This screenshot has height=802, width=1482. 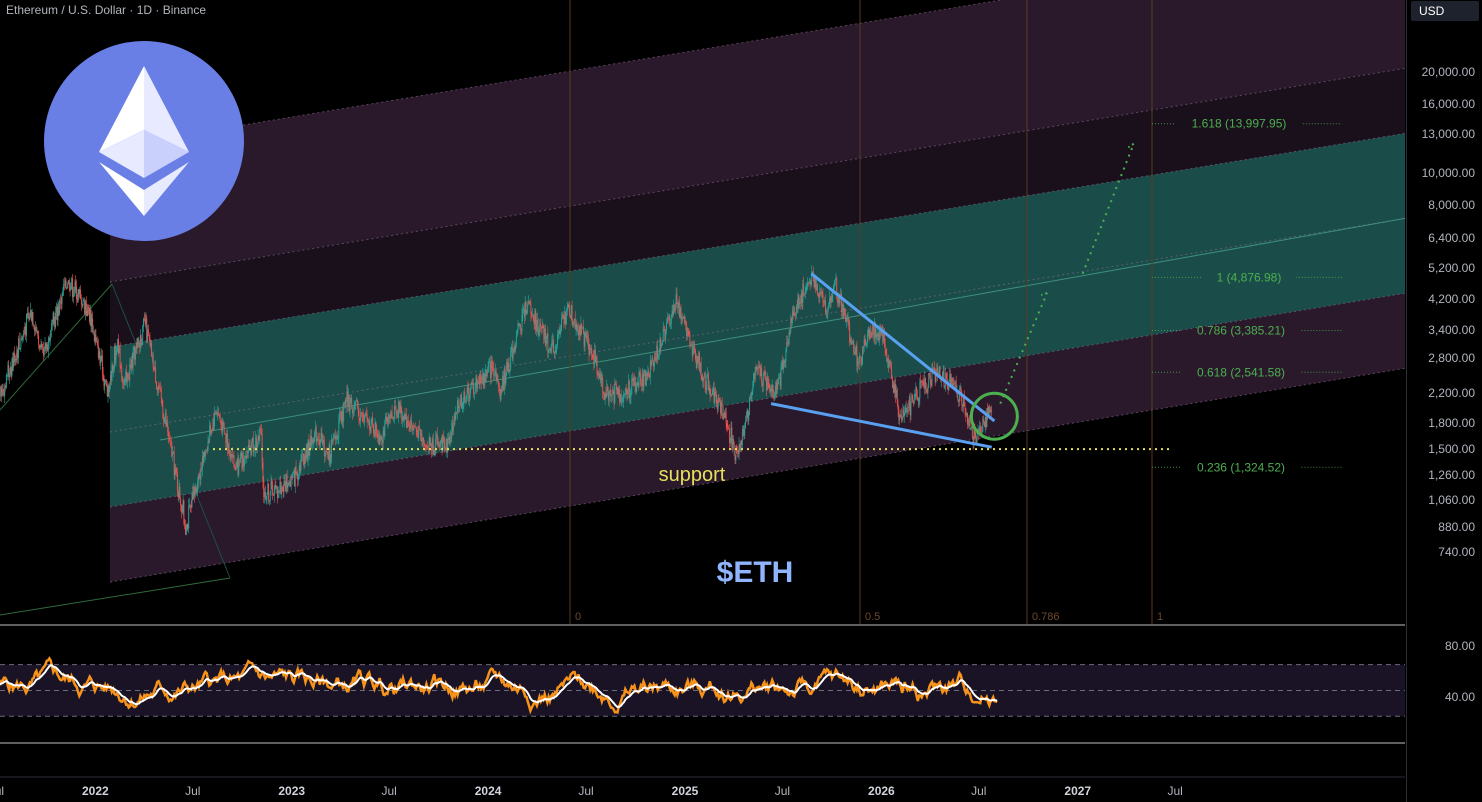 What do you see at coordinates (1451, 474) in the screenshot?
I see `price-tick: 1,260.00` at bounding box center [1451, 474].